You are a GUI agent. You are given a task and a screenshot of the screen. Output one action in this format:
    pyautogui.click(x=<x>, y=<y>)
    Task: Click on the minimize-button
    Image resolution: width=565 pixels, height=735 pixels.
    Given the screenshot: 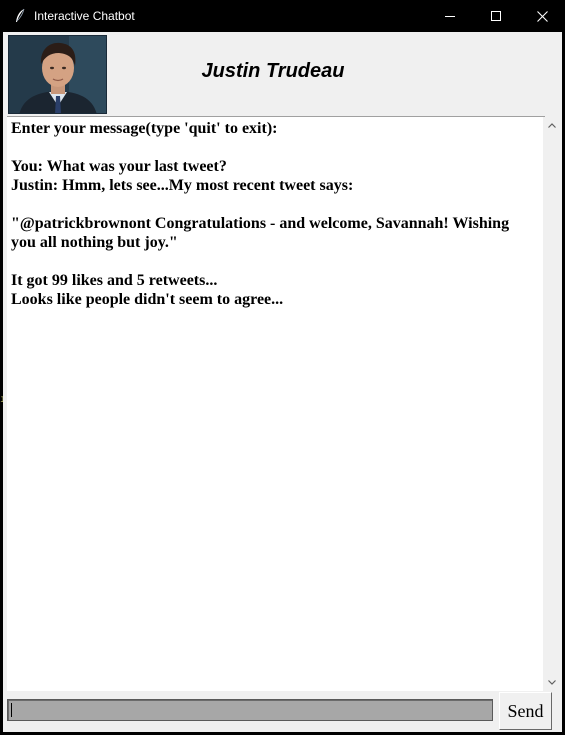 What is the action you would take?
    pyautogui.click(x=450, y=16)
    